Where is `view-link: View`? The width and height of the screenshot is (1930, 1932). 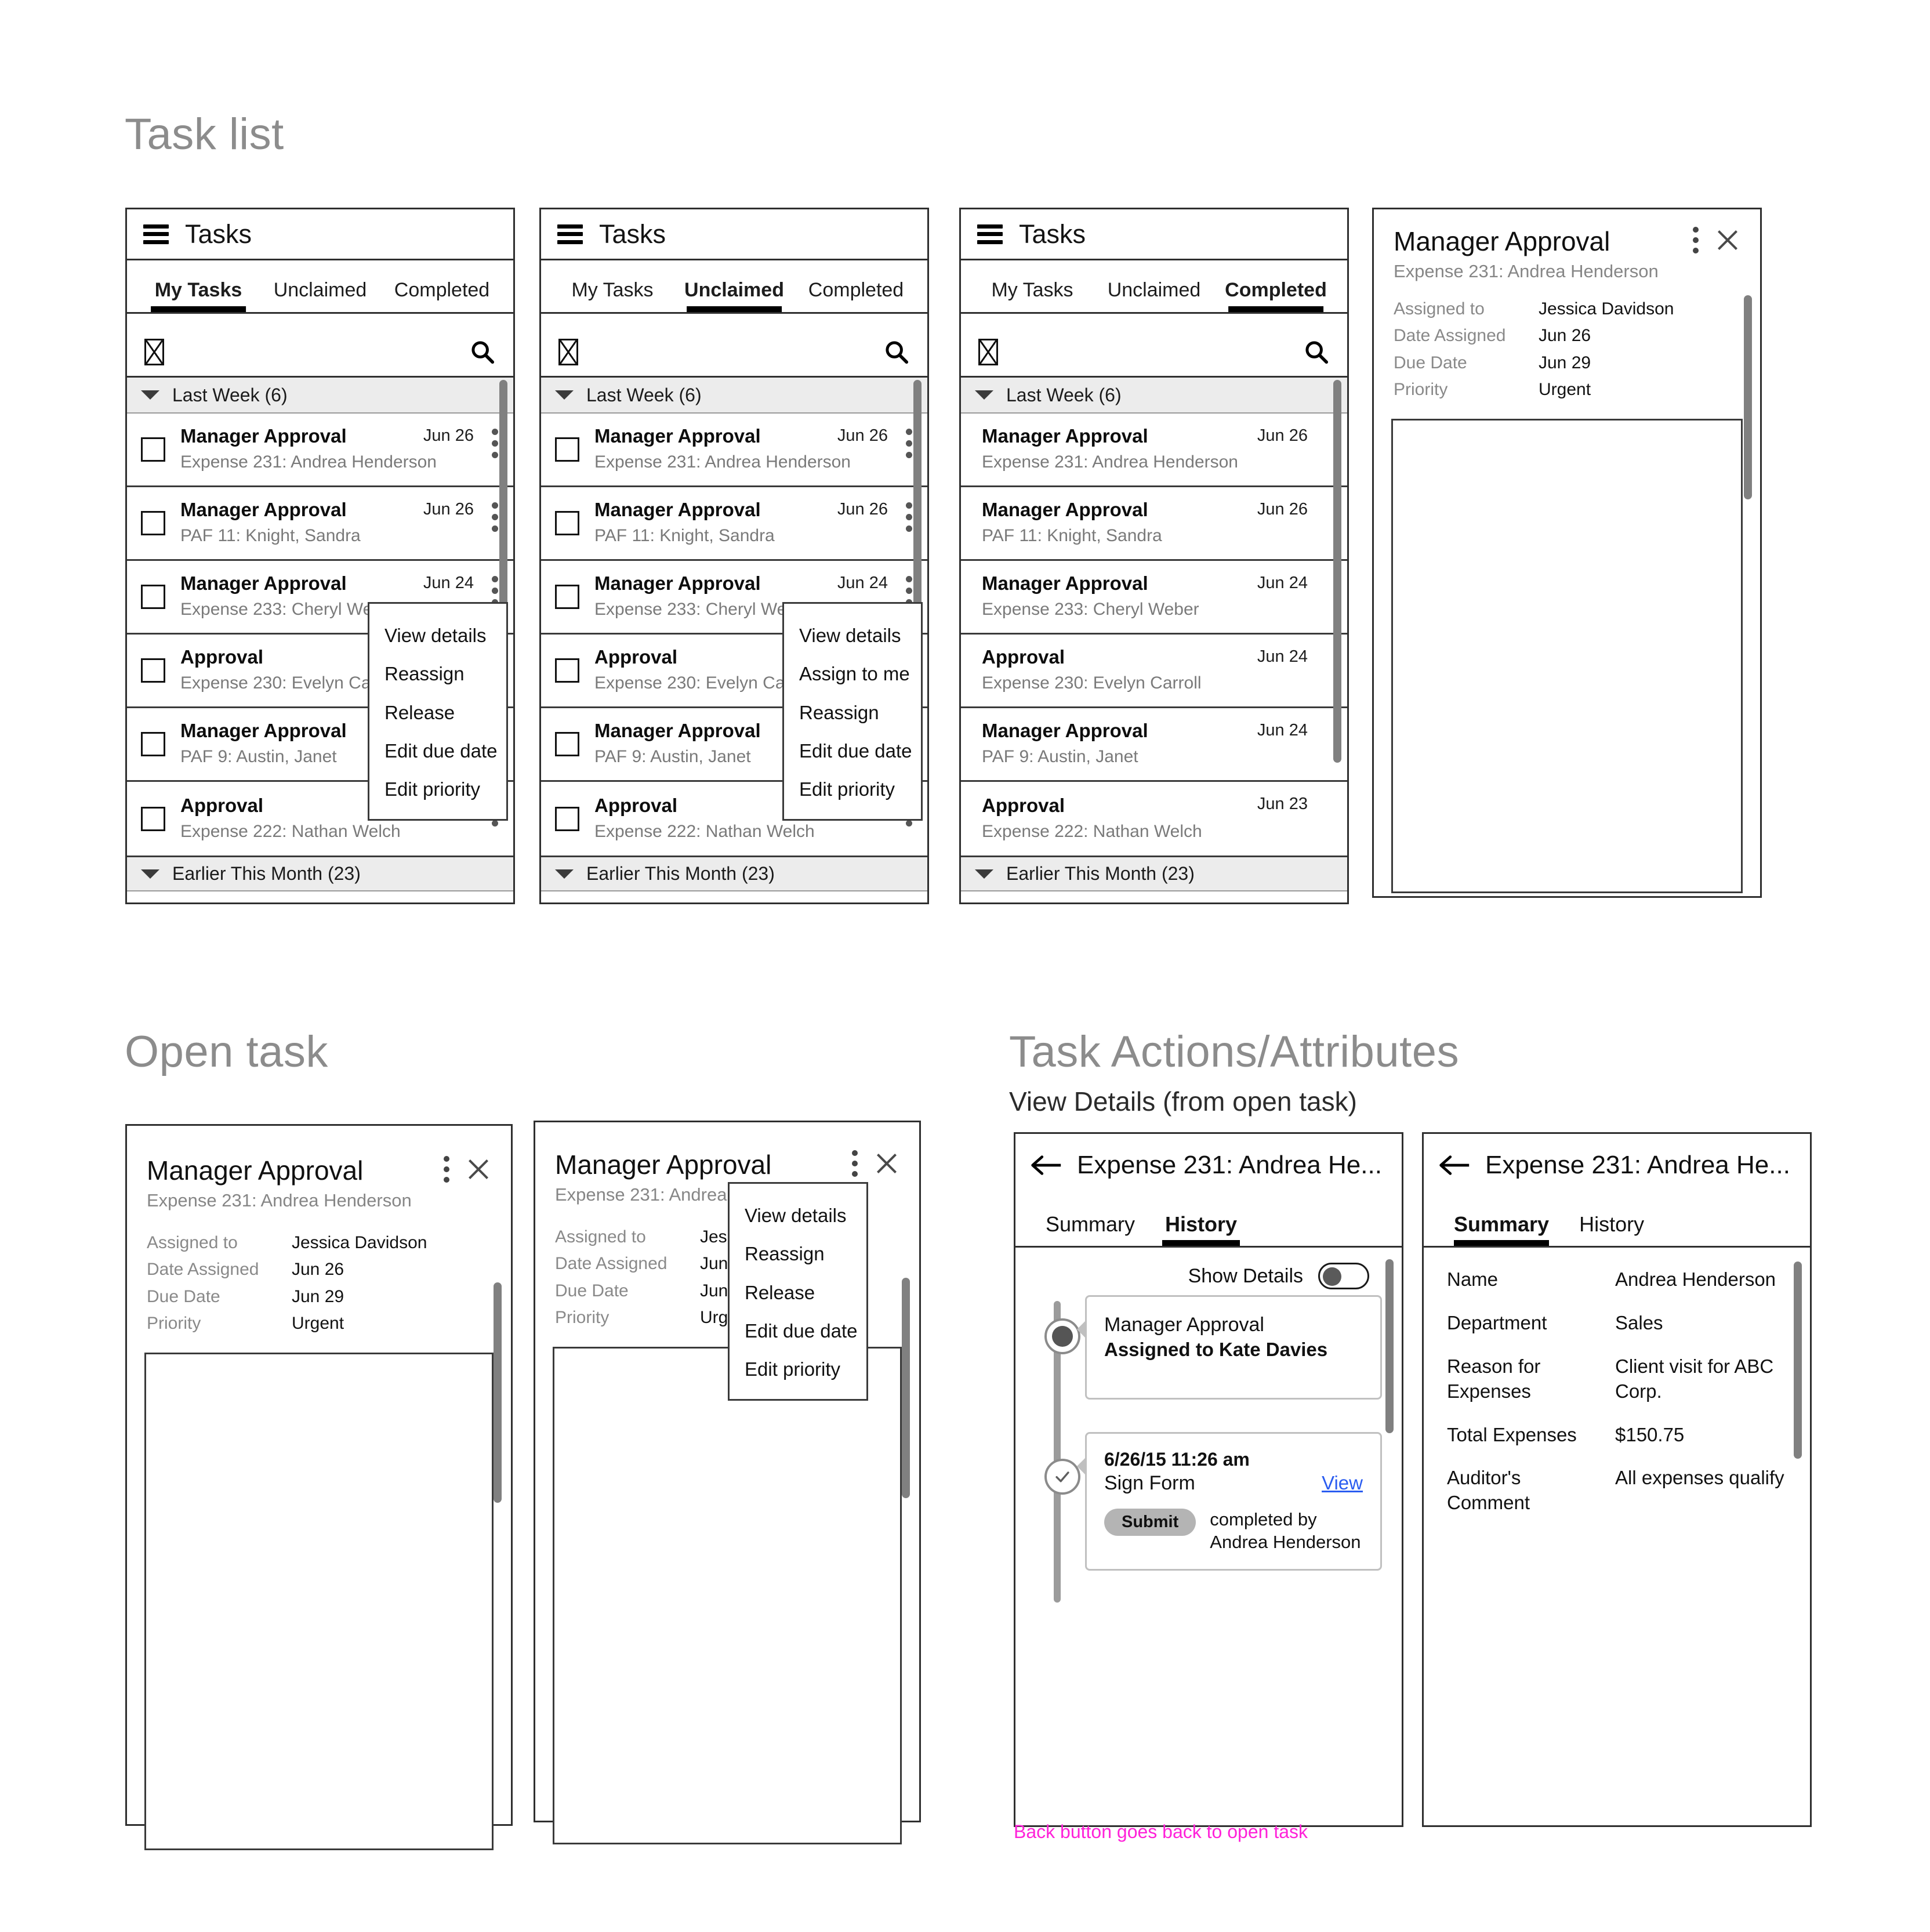 view-link: View is located at coordinates (1342, 1483).